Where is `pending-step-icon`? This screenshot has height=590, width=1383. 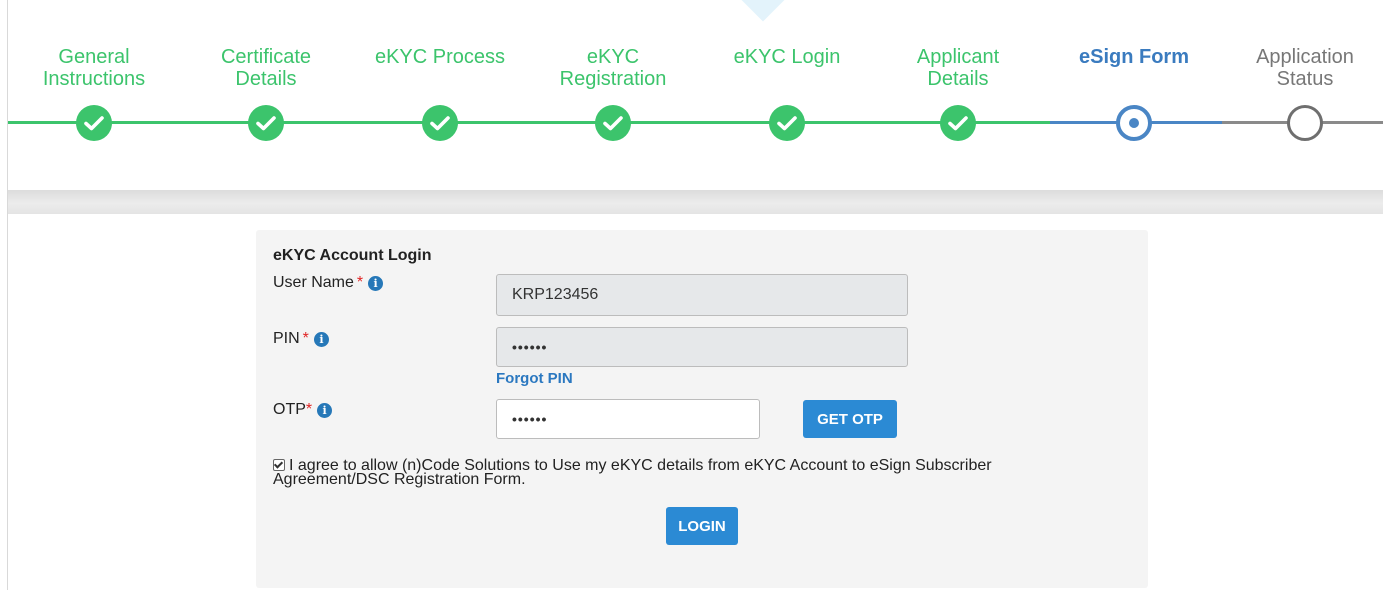
pending-step-icon is located at coordinates (1305, 123).